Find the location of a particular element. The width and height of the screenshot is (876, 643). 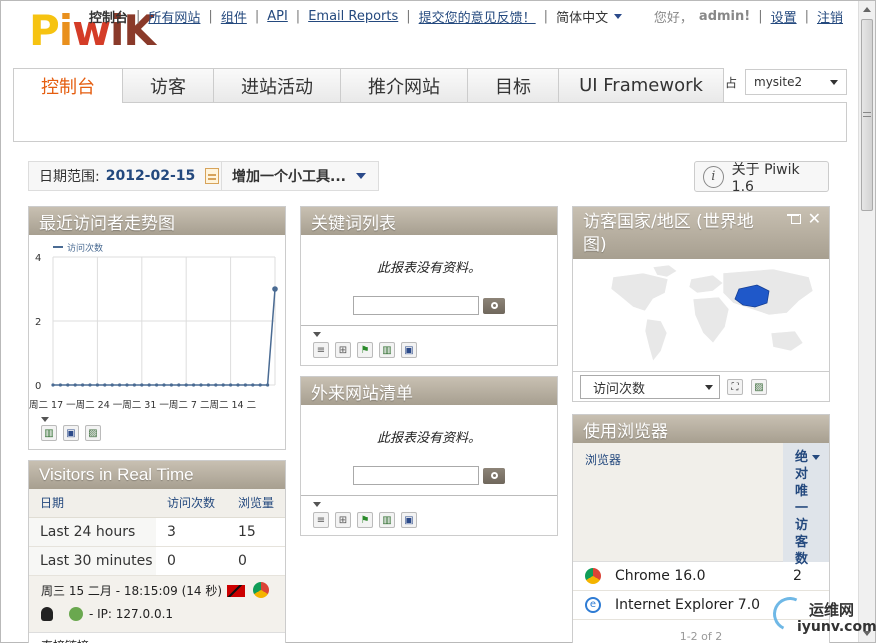

map-metric-select: 访问次数 is located at coordinates (650, 387).